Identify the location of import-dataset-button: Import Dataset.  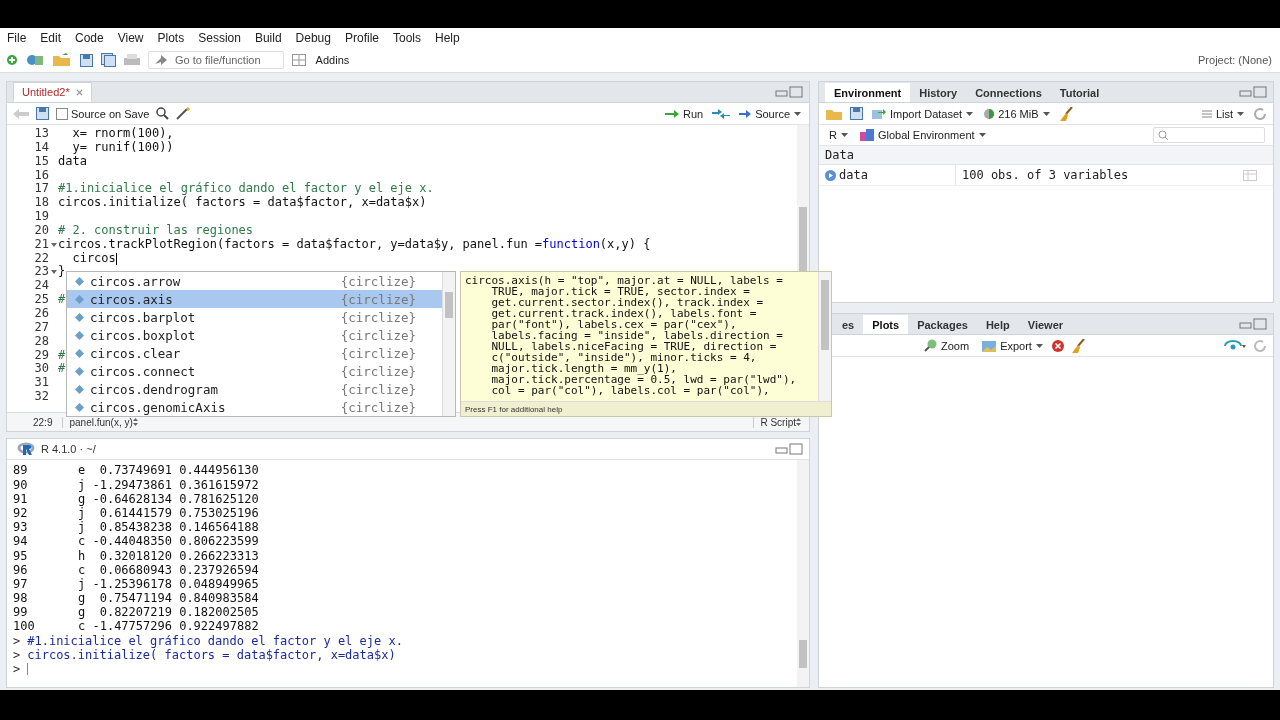
(923, 113).